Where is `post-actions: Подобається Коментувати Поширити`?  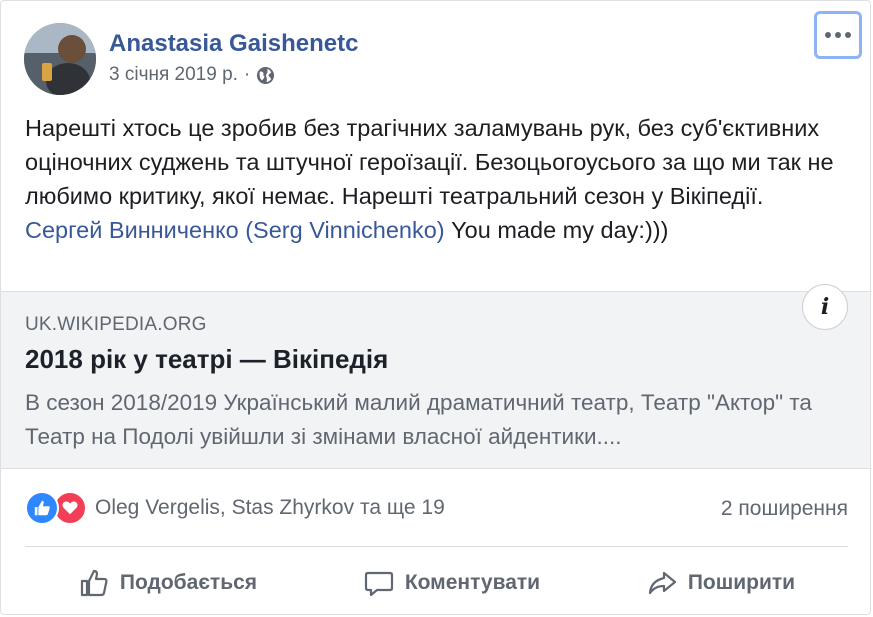 post-actions: Подобається Коментувати Поширити is located at coordinates (436, 583).